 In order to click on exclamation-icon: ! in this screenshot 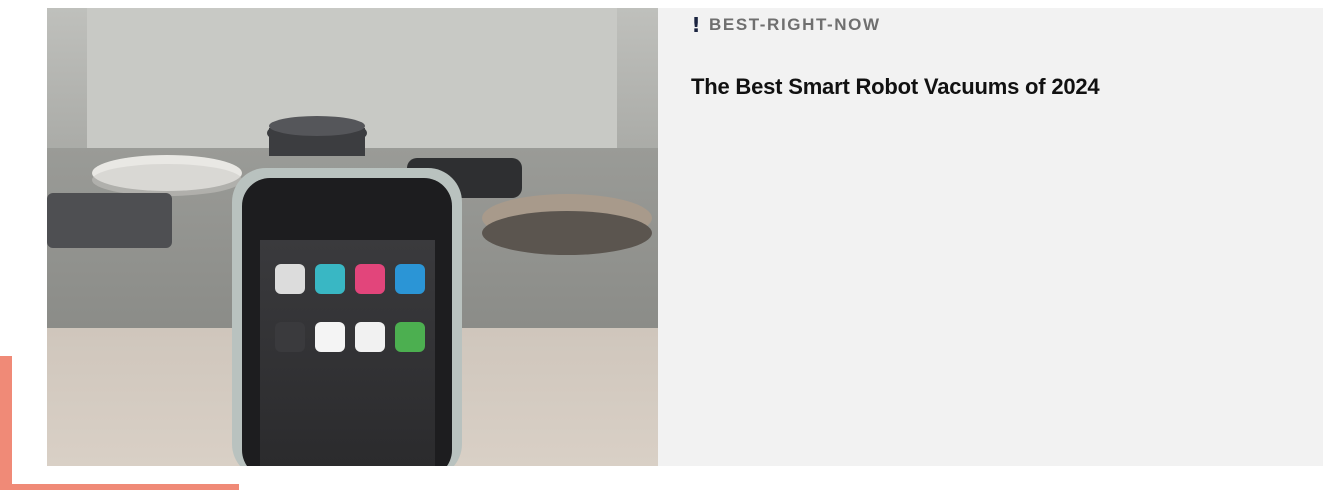, I will do `click(696, 25)`.